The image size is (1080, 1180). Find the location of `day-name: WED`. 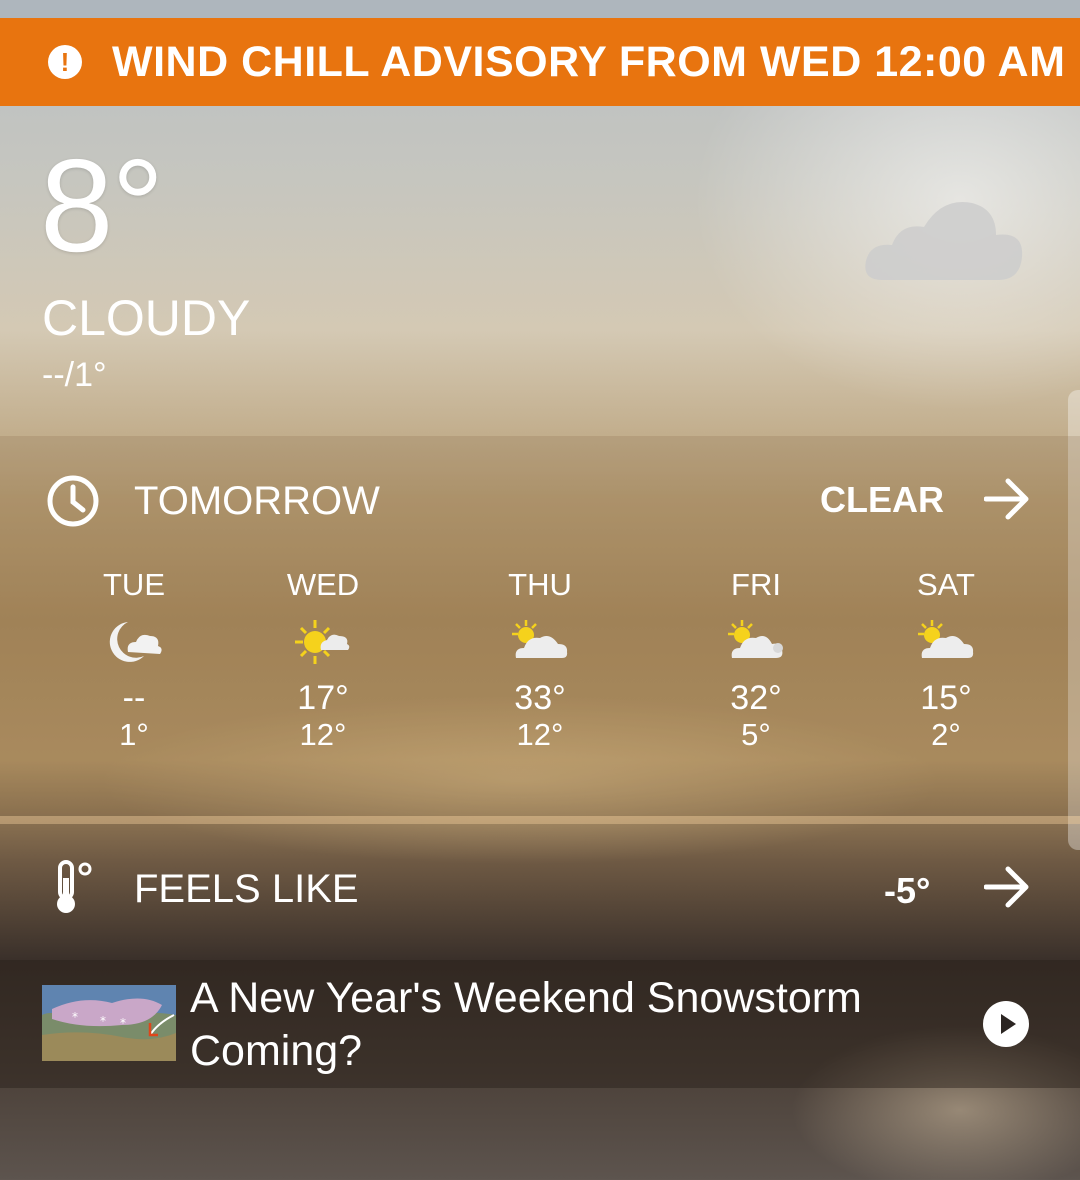

day-name: WED is located at coordinates (323, 584).